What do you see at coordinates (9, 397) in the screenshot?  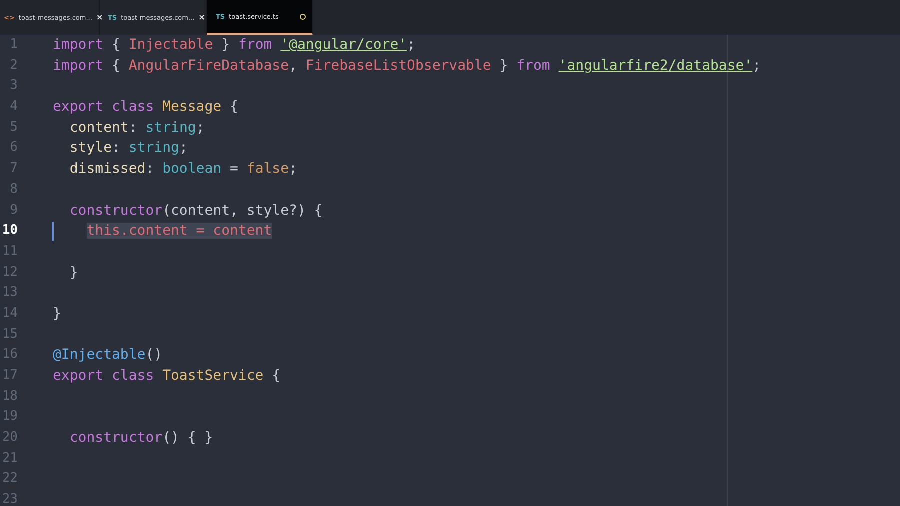 I see `line-number: 18` at bounding box center [9, 397].